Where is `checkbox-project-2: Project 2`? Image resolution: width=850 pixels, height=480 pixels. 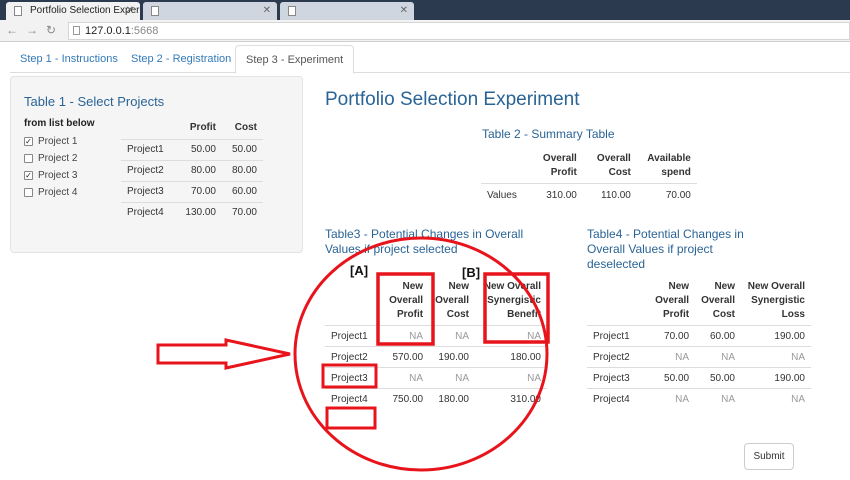 checkbox-project-2: Project 2 is located at coordinates (50, 159).